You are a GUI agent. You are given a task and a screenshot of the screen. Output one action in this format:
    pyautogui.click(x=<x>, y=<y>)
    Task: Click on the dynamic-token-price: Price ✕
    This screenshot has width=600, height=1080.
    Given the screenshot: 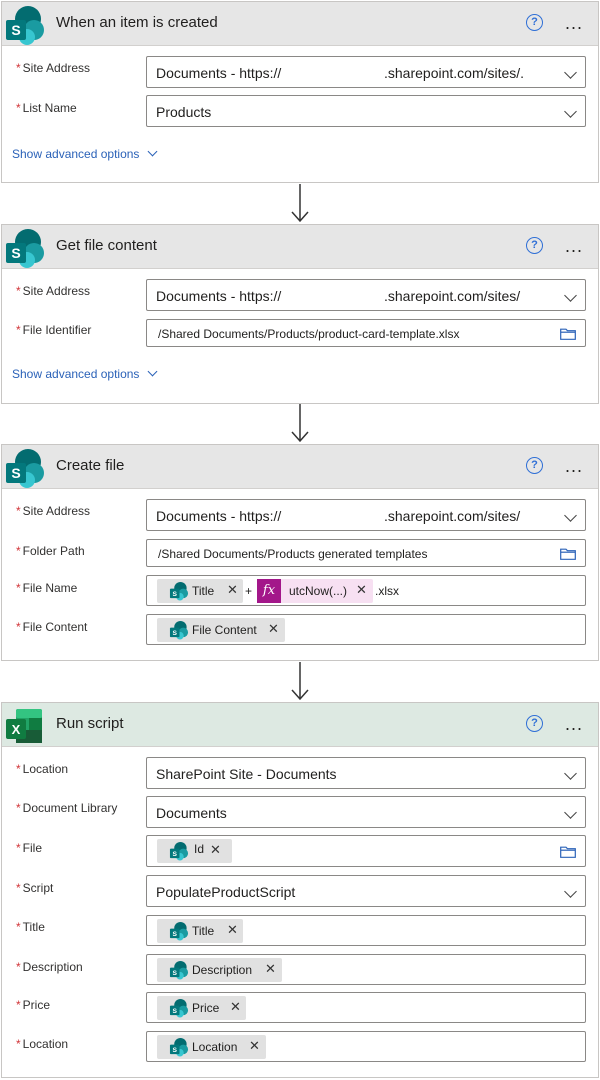 What is the action you would take?
    pyautogui.click(x=201, y=1008)
    